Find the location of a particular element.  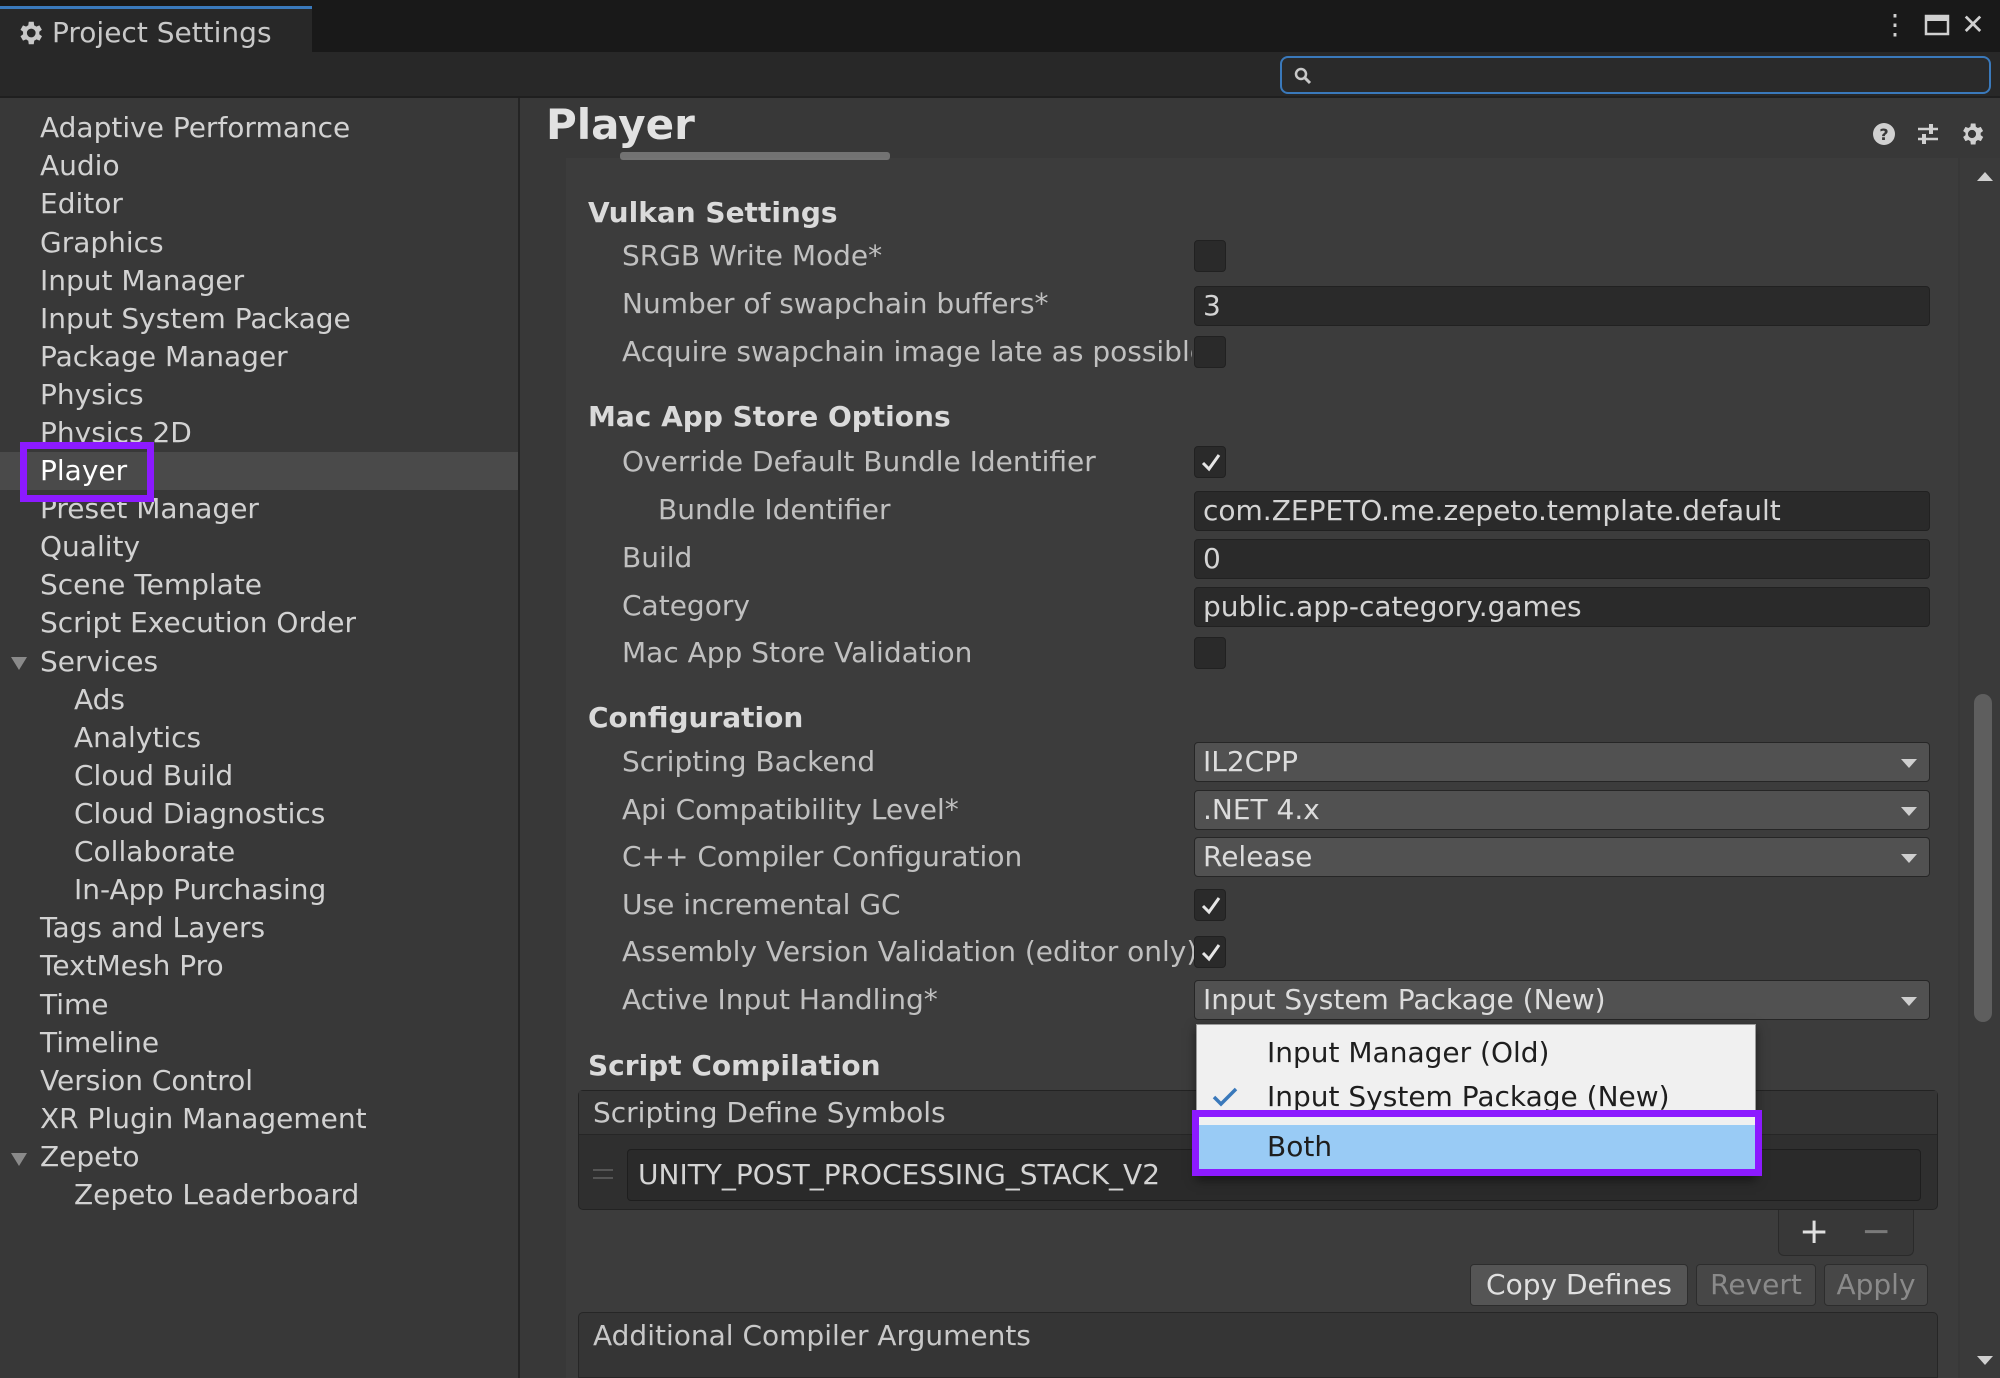

cpp-compiler-value: Release is located at coordinates (1258, 856).